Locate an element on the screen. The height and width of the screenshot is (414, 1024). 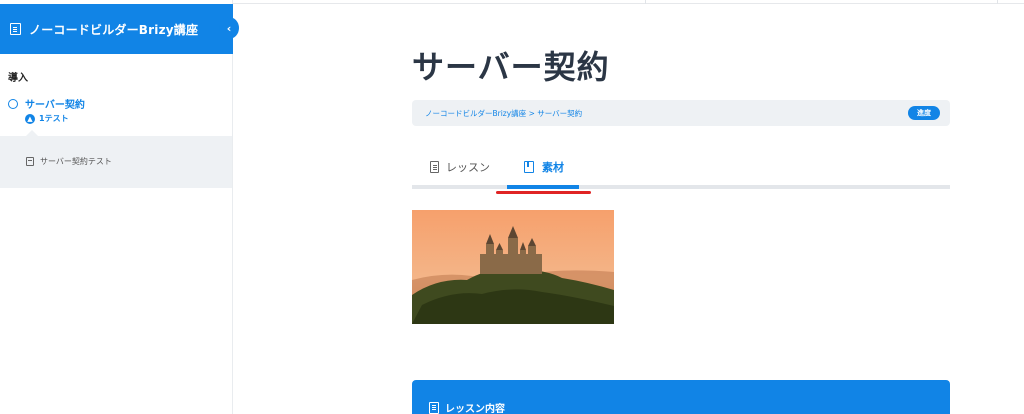
page-title: サーバー契約 is located at coordinates (511, 67).